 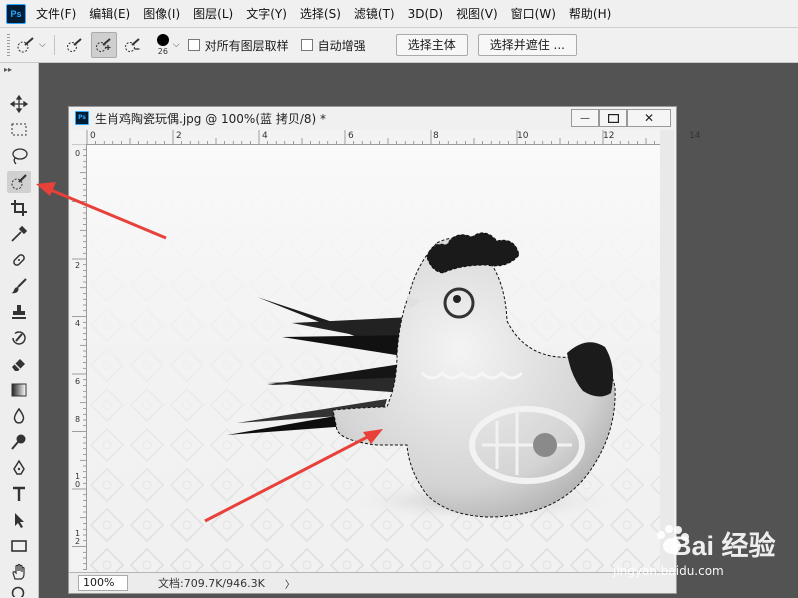 What do you see at coordinates (46, 189) in the screenshot?
I see `annotation-arrowhead` at bounding box center [46, 189].